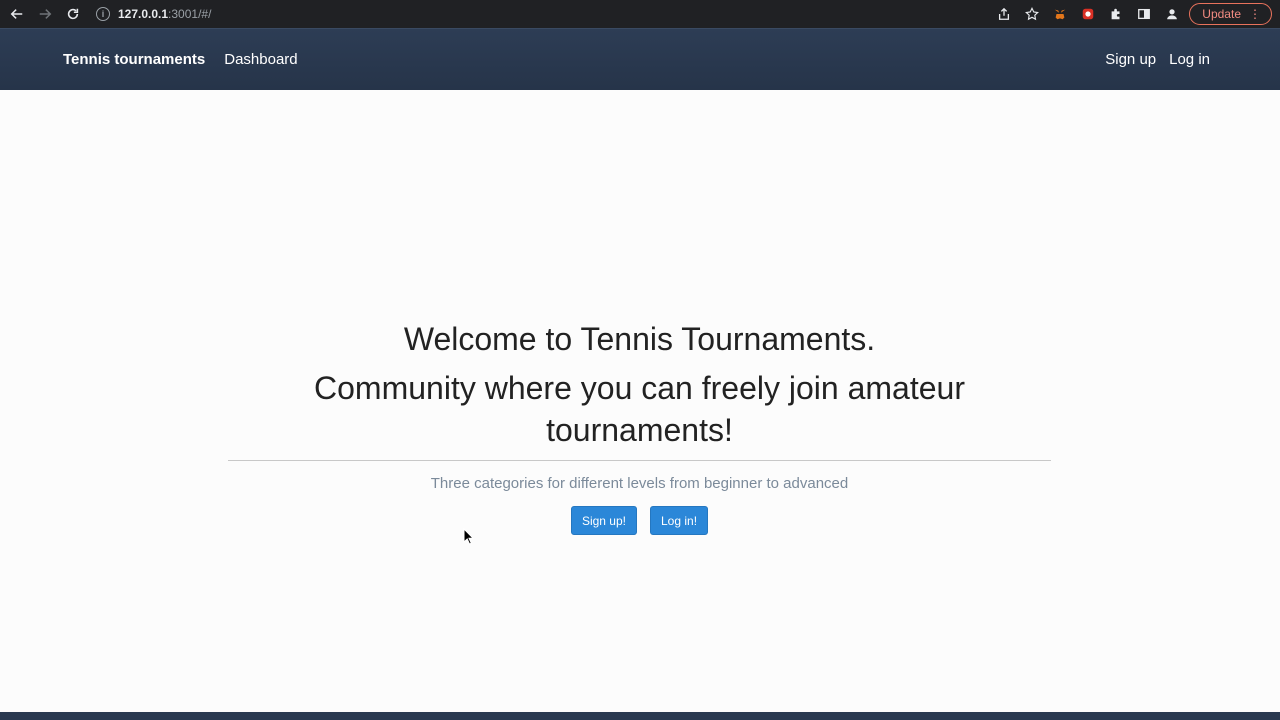  Describe the element at coordinates (640, 716) in the screenshot. I see `bottom-edge` at that location.